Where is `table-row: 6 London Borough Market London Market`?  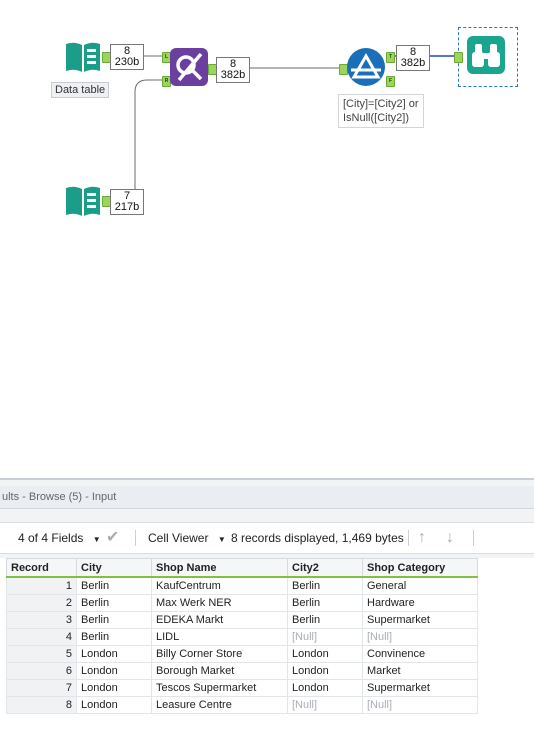
table-row: 6 London Borough Market London Market is located at coordinates (242, 671).